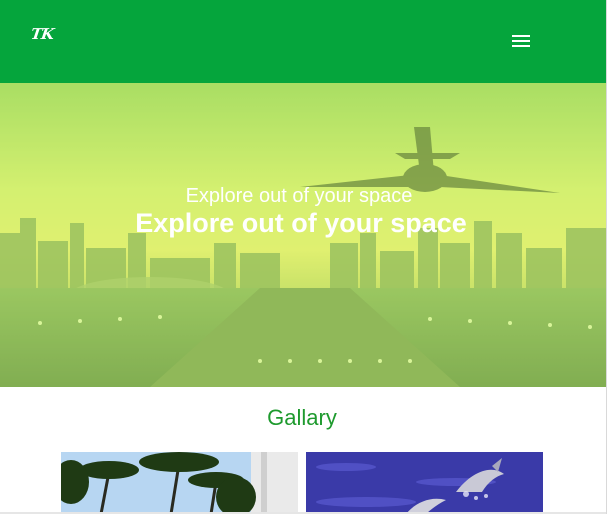 The height and width of the screenshot is (514, 607). What do you see at coordinates (521, 40) in the screenshot?
I see `menu-button` at bounding box center [521, 40].